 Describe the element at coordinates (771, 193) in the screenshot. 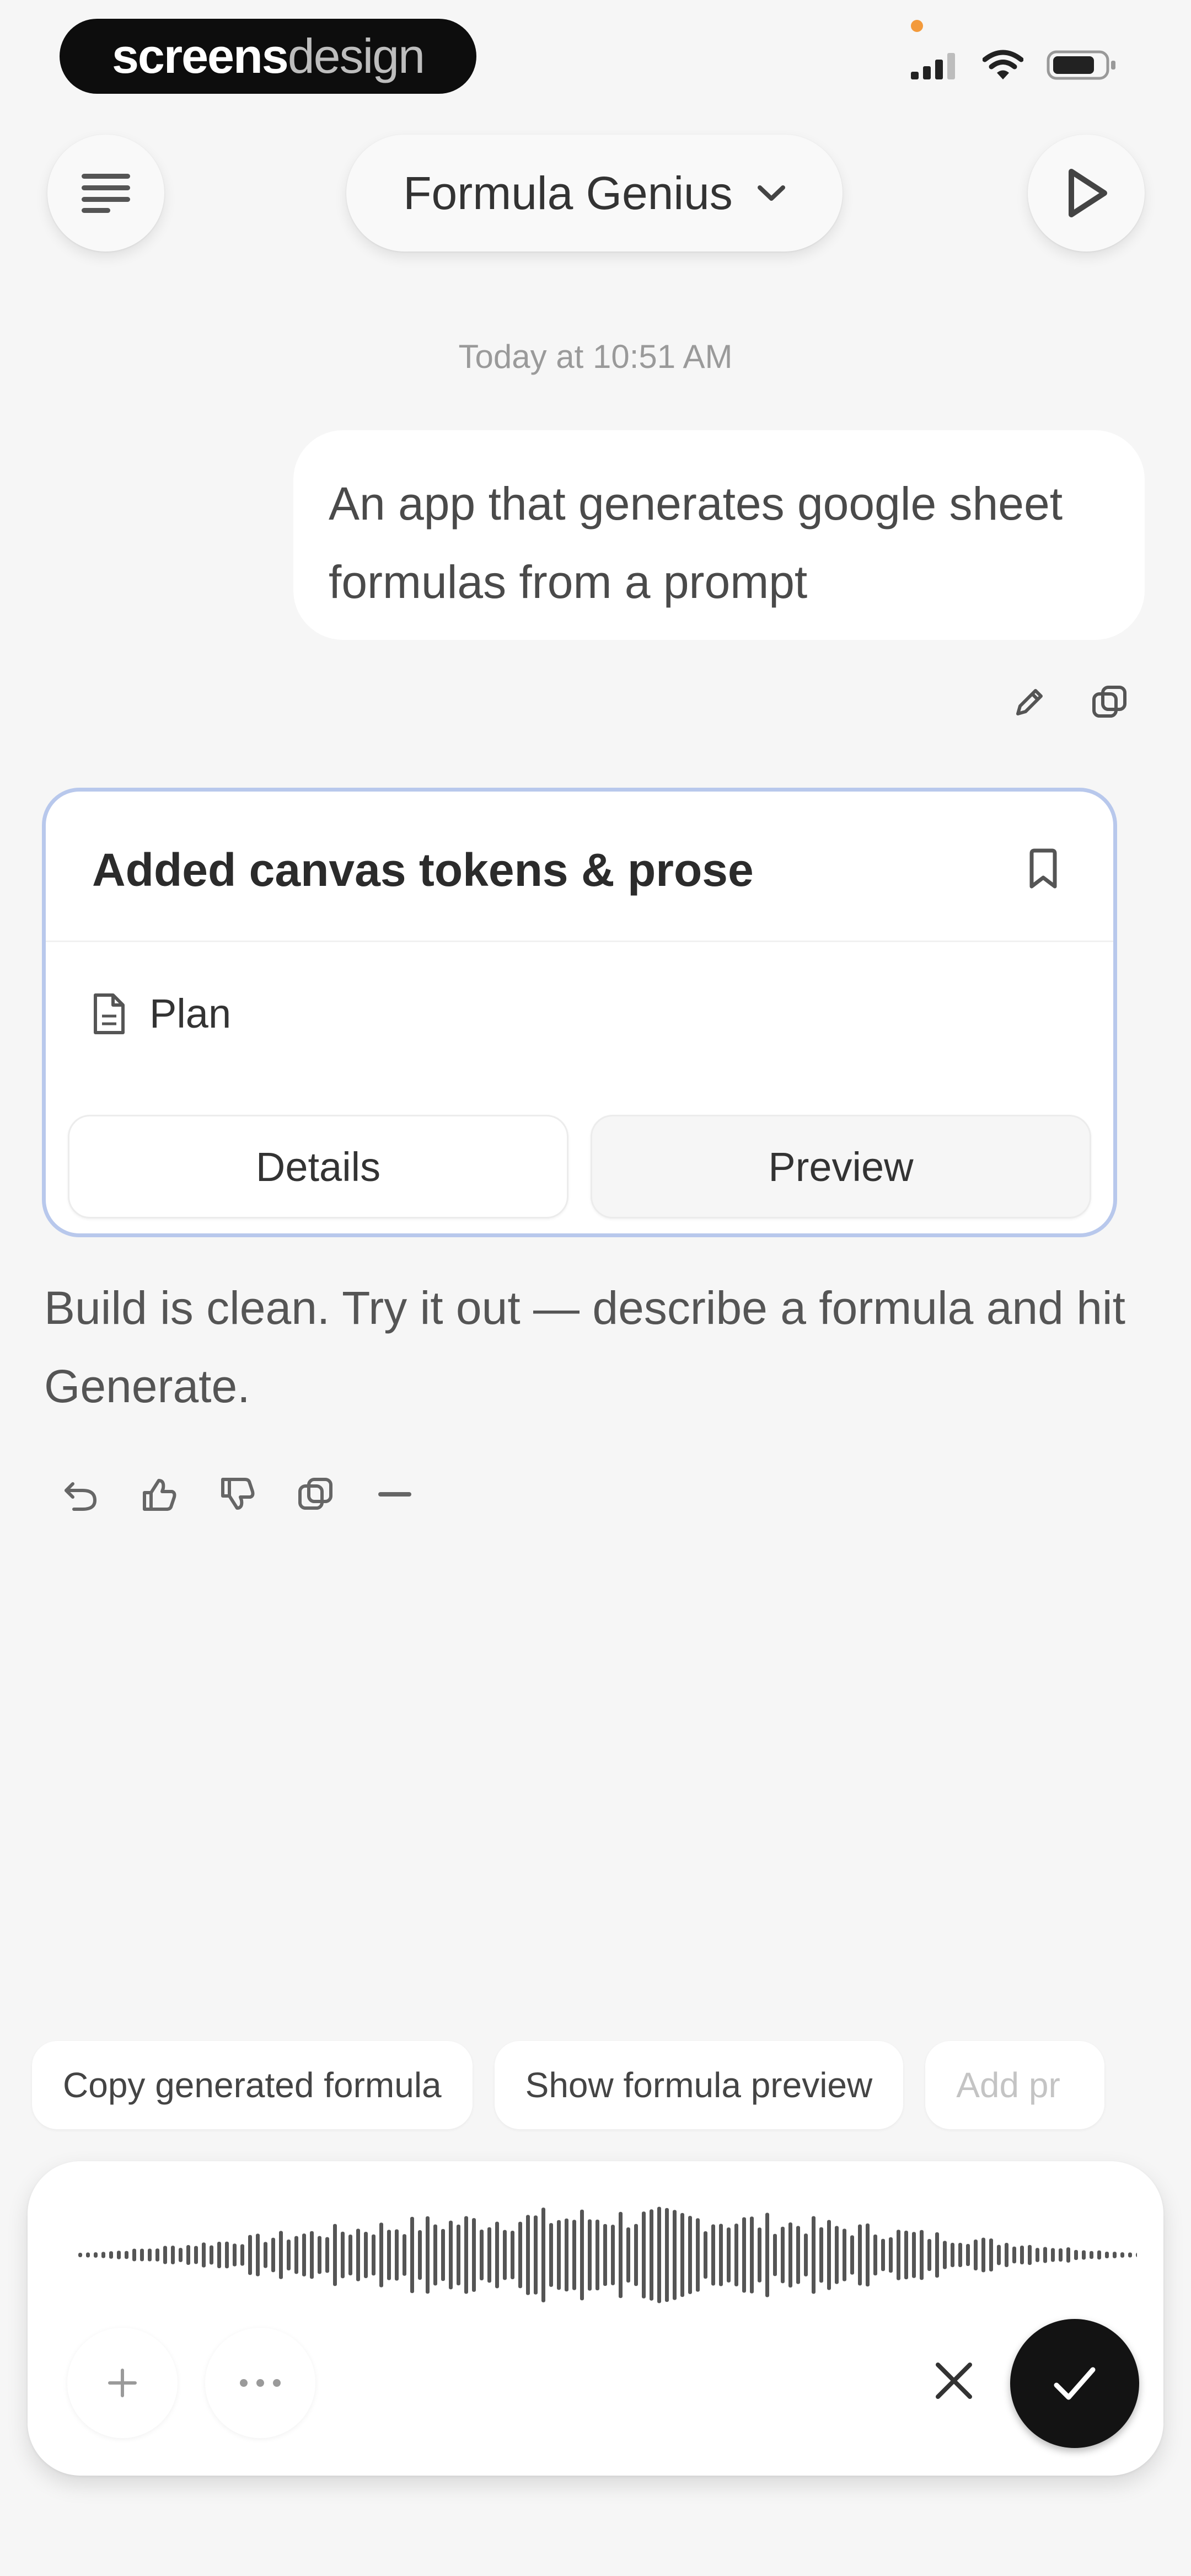

I see `chevron-down-icon` at that location.